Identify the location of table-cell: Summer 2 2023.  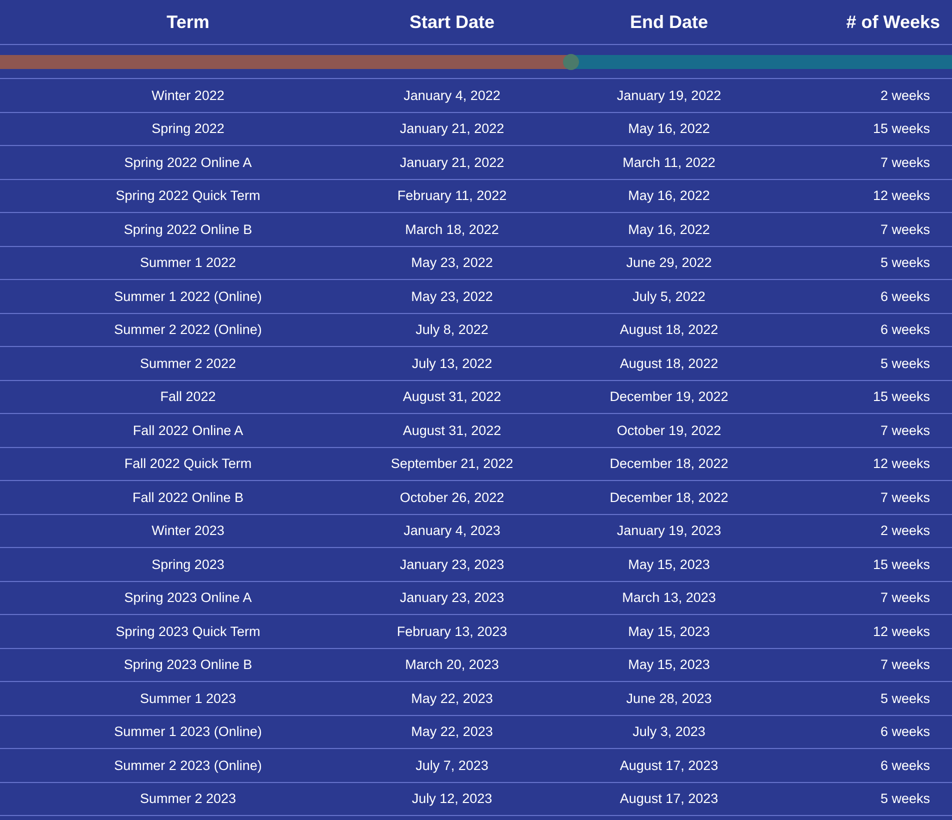
(188, 798).